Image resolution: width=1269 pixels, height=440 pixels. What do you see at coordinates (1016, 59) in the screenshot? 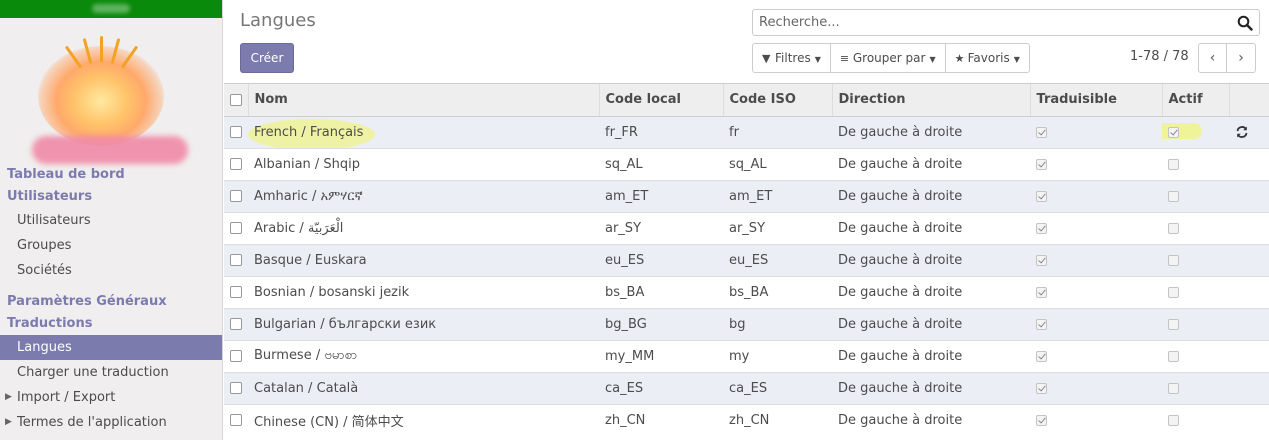
I see `caret-down-icon: ▼` at bounding box center [1016, 59].